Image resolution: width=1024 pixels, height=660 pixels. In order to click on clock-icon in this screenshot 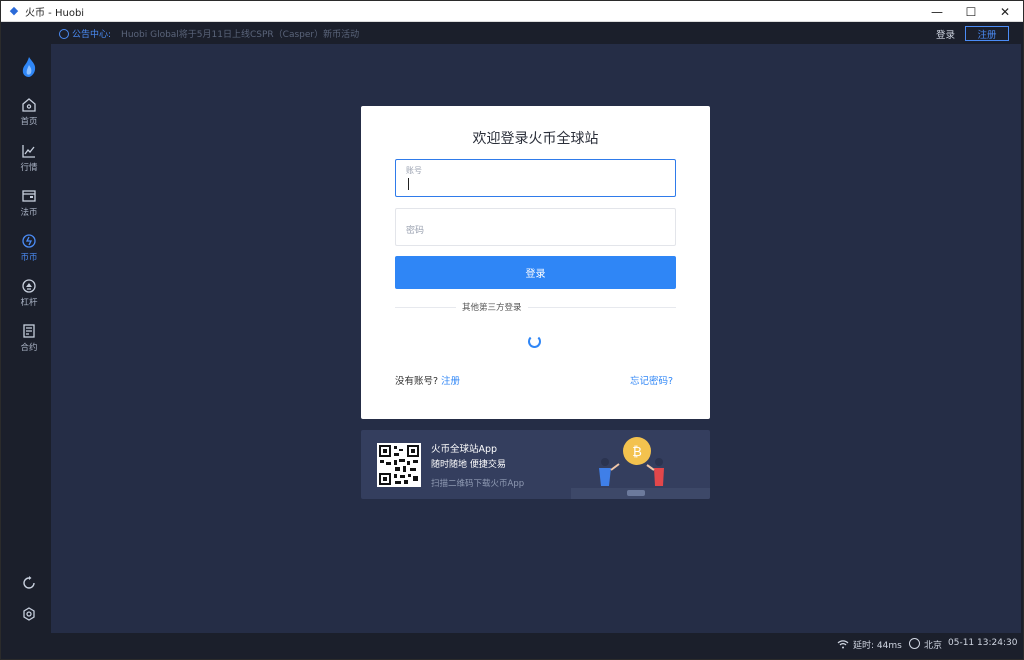, I will do `click(914, 643)`.